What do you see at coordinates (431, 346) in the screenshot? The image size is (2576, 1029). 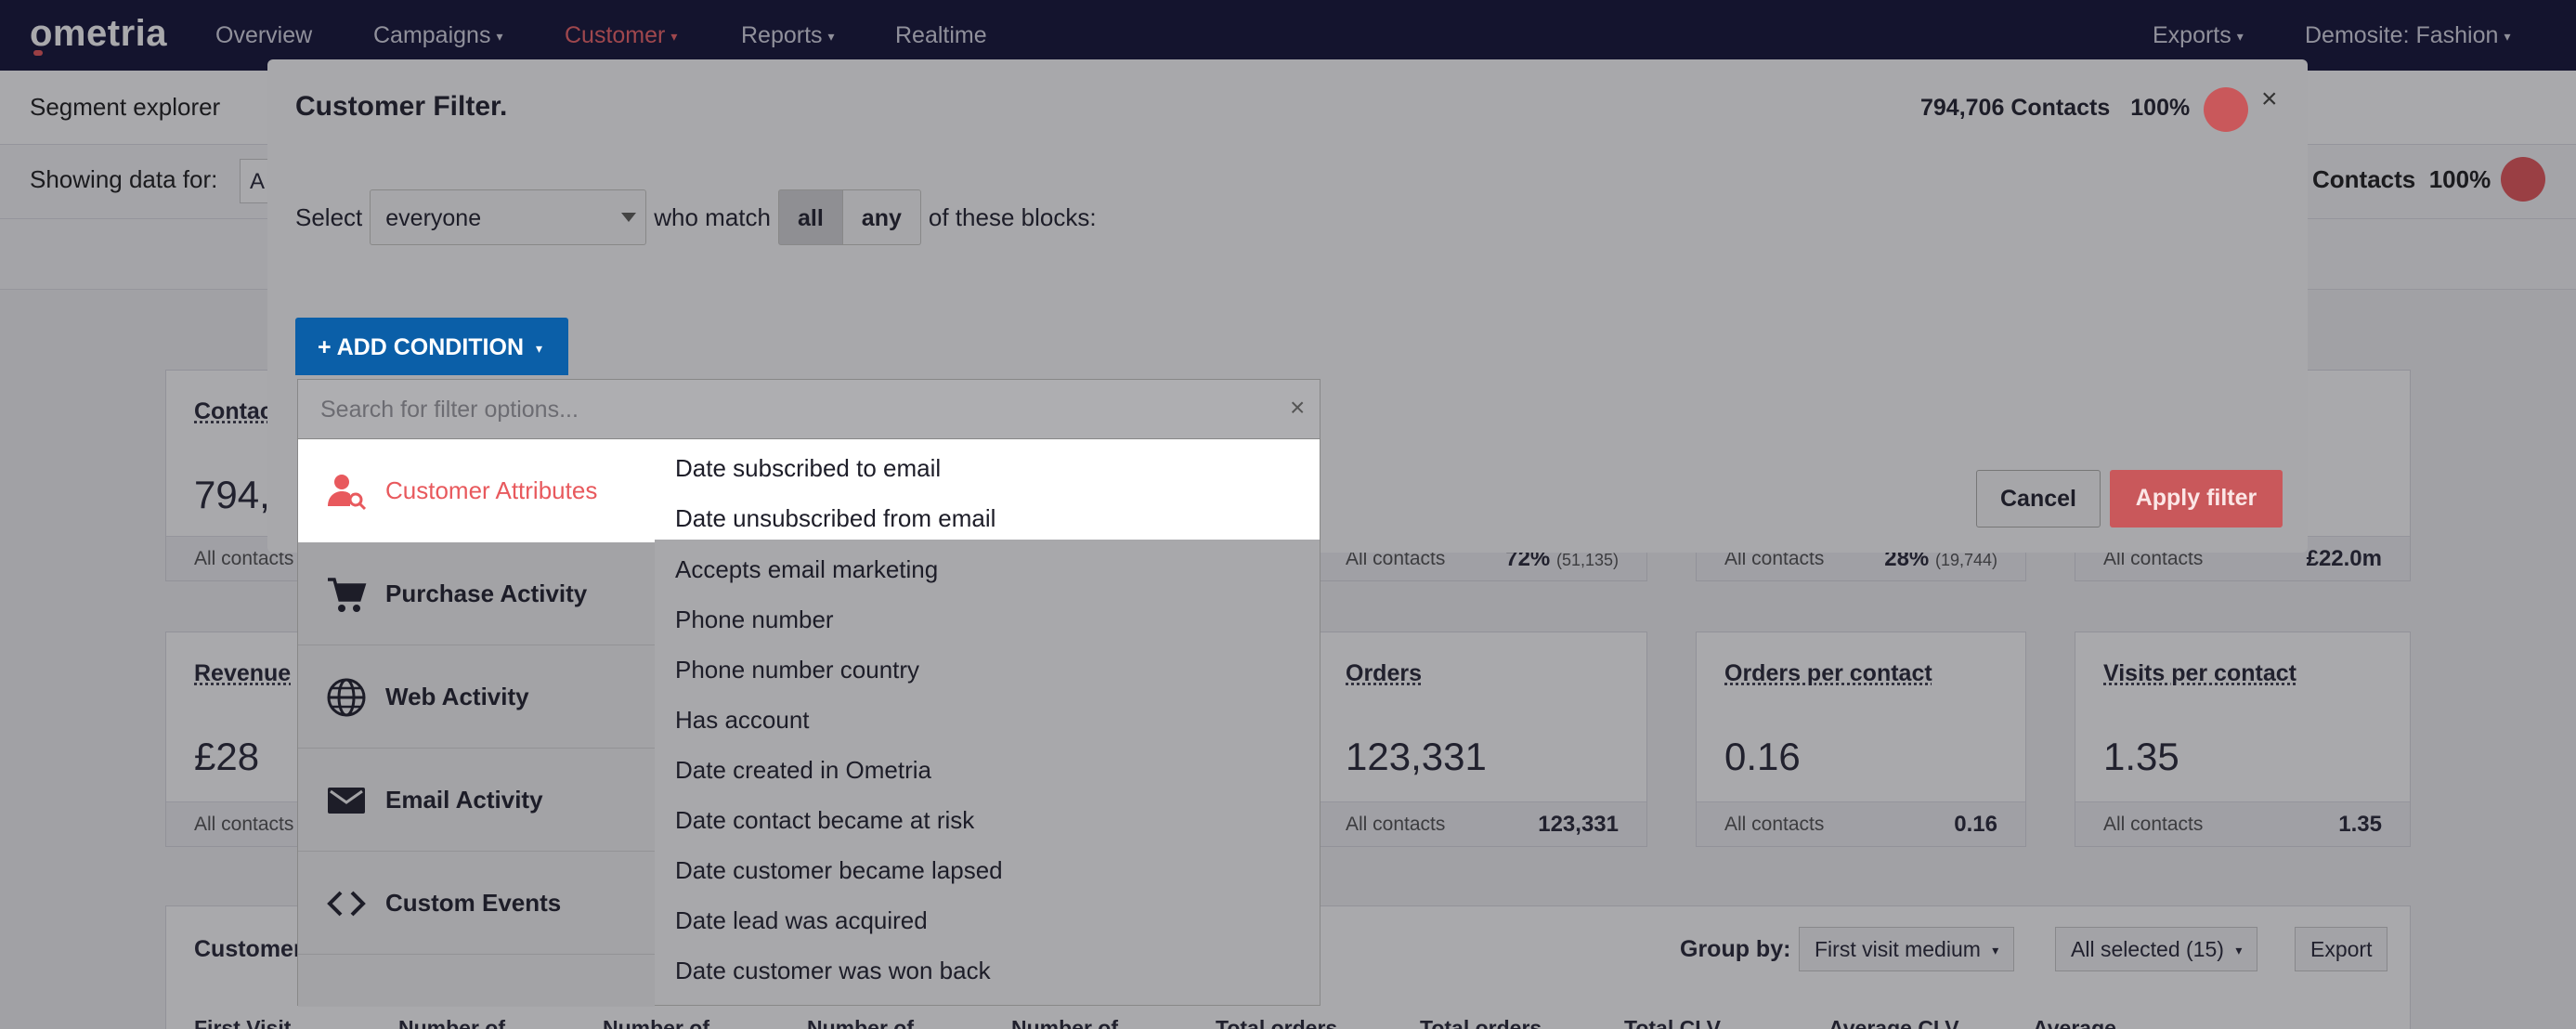 I see `add-condition-button: + ADD CONDITION ▾` at bounding box center [431, 346].